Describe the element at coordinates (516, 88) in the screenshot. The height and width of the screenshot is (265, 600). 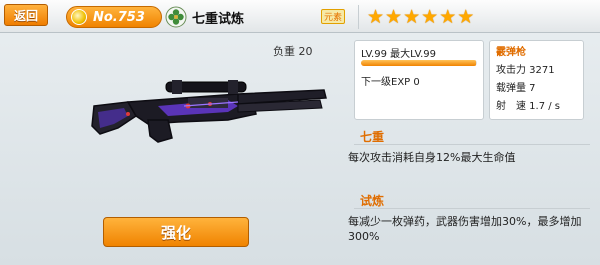
I see `ammo-stat: 载弹量 7` at that location.